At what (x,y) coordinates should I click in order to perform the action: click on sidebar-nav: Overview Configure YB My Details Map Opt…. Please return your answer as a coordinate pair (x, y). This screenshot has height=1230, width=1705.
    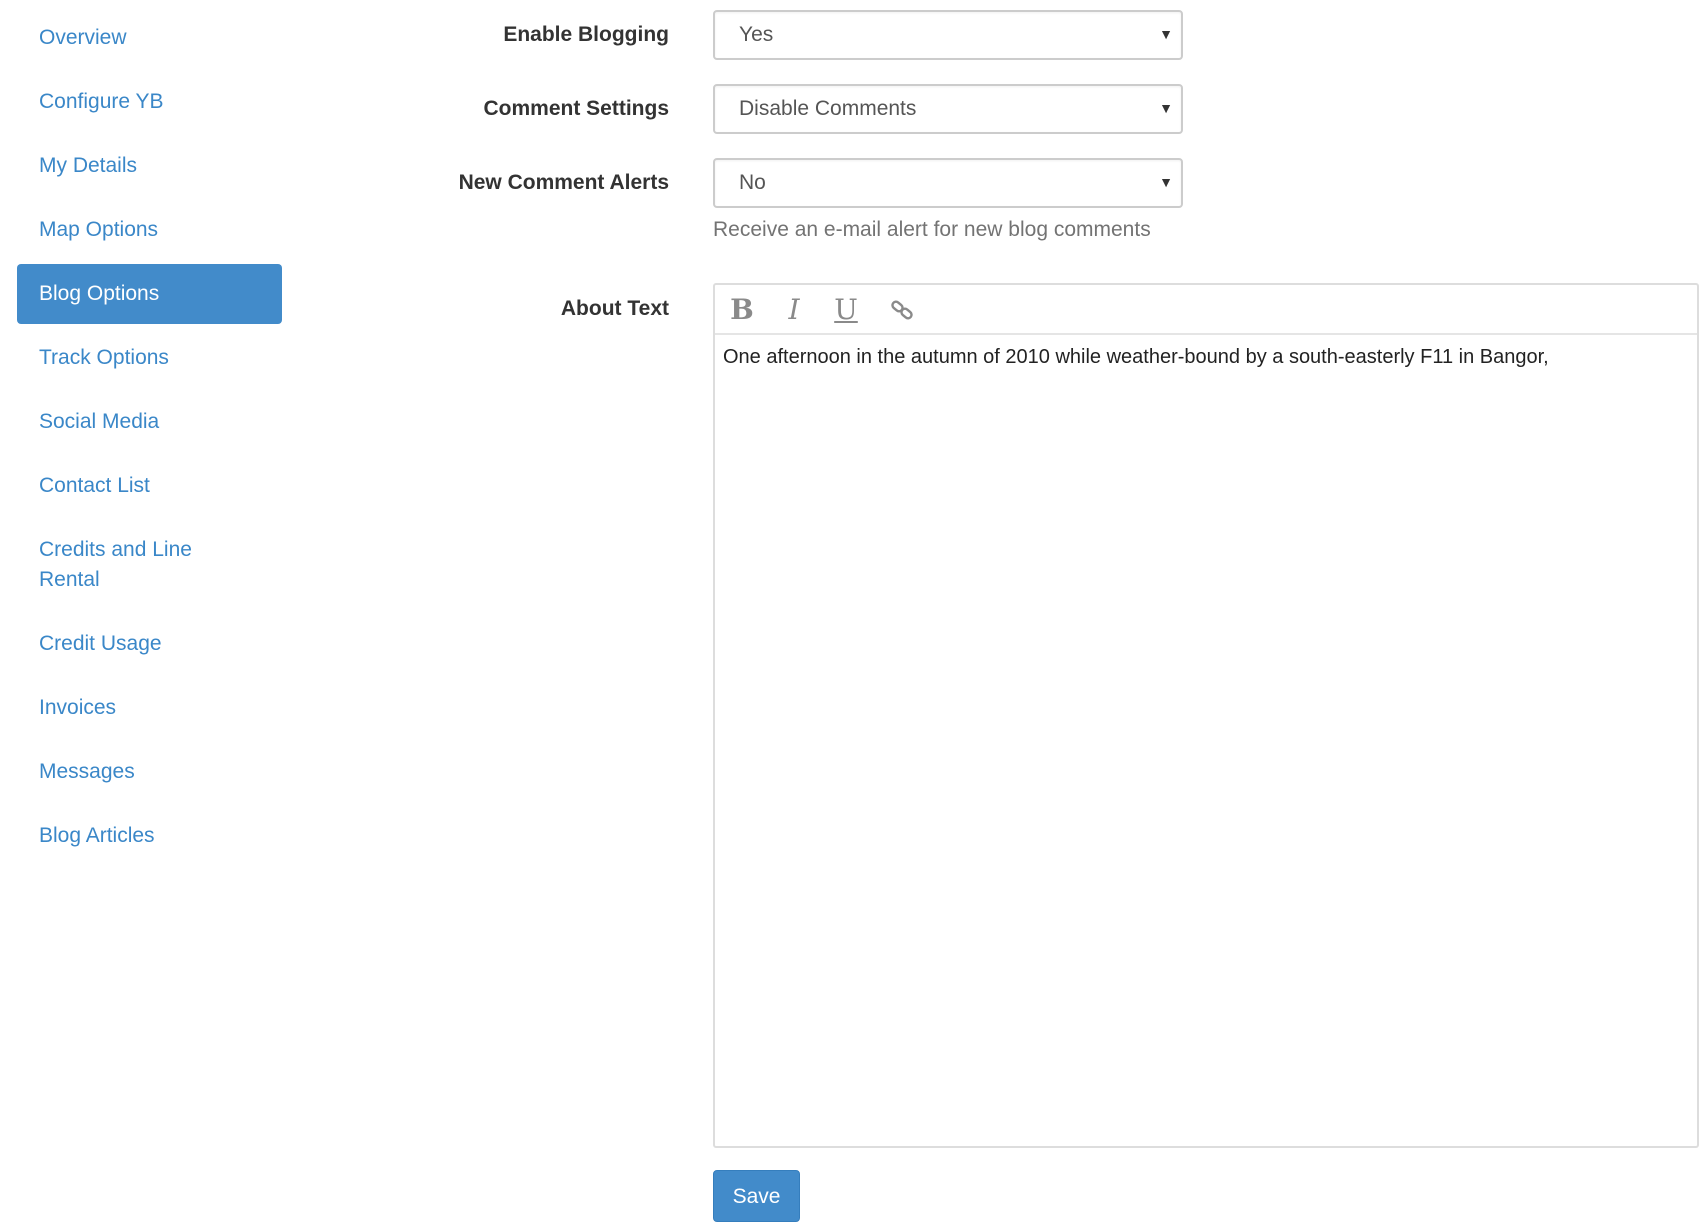
    Looking at the image, I should click on (149, 439).